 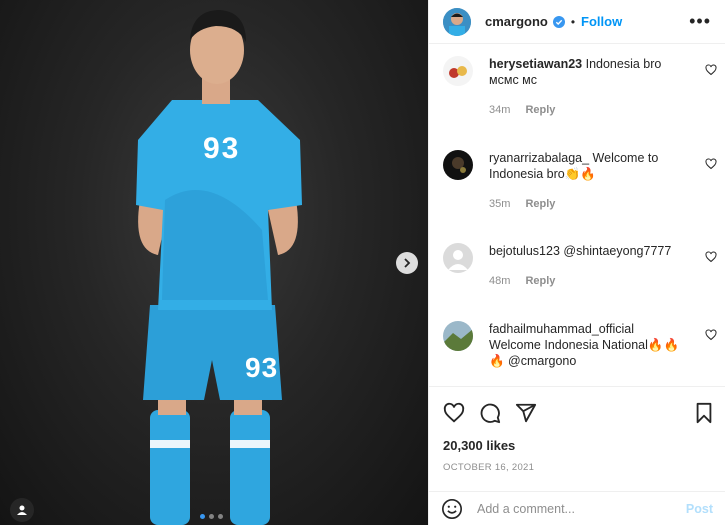 I want to click on comment-meta: 48m Reply, so click(x=589, y=281).